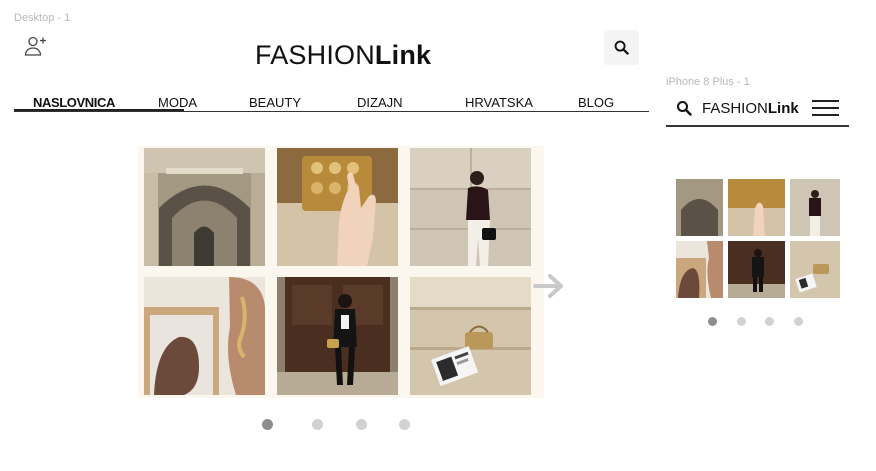 The image size is (876, 471). What do you see at coordinates (756, 207) in the screenshot?
I see `mobile-photo-hand-doorbells` at bounding box center [756, 207].